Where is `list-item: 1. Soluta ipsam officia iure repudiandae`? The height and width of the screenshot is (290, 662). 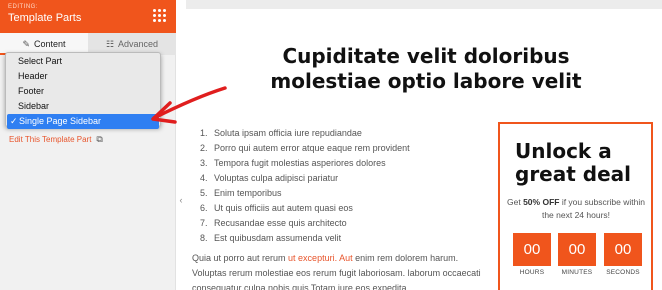 list-item: 1. Soluta ipsam officia iure repudiandae is located at coordinates (281, 133).